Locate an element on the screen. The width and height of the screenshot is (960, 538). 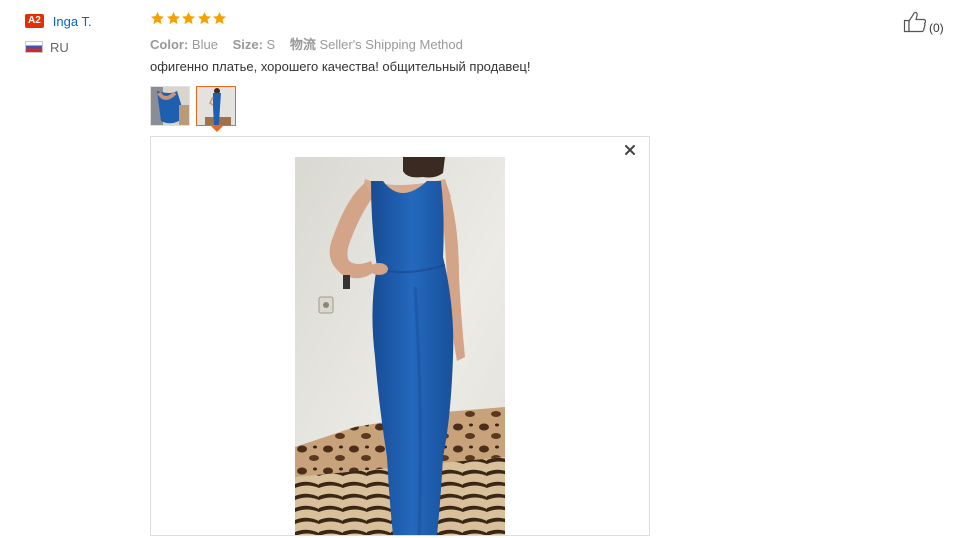
reviewer-row: A2 Inga T. is located at coordinates (85, 21).